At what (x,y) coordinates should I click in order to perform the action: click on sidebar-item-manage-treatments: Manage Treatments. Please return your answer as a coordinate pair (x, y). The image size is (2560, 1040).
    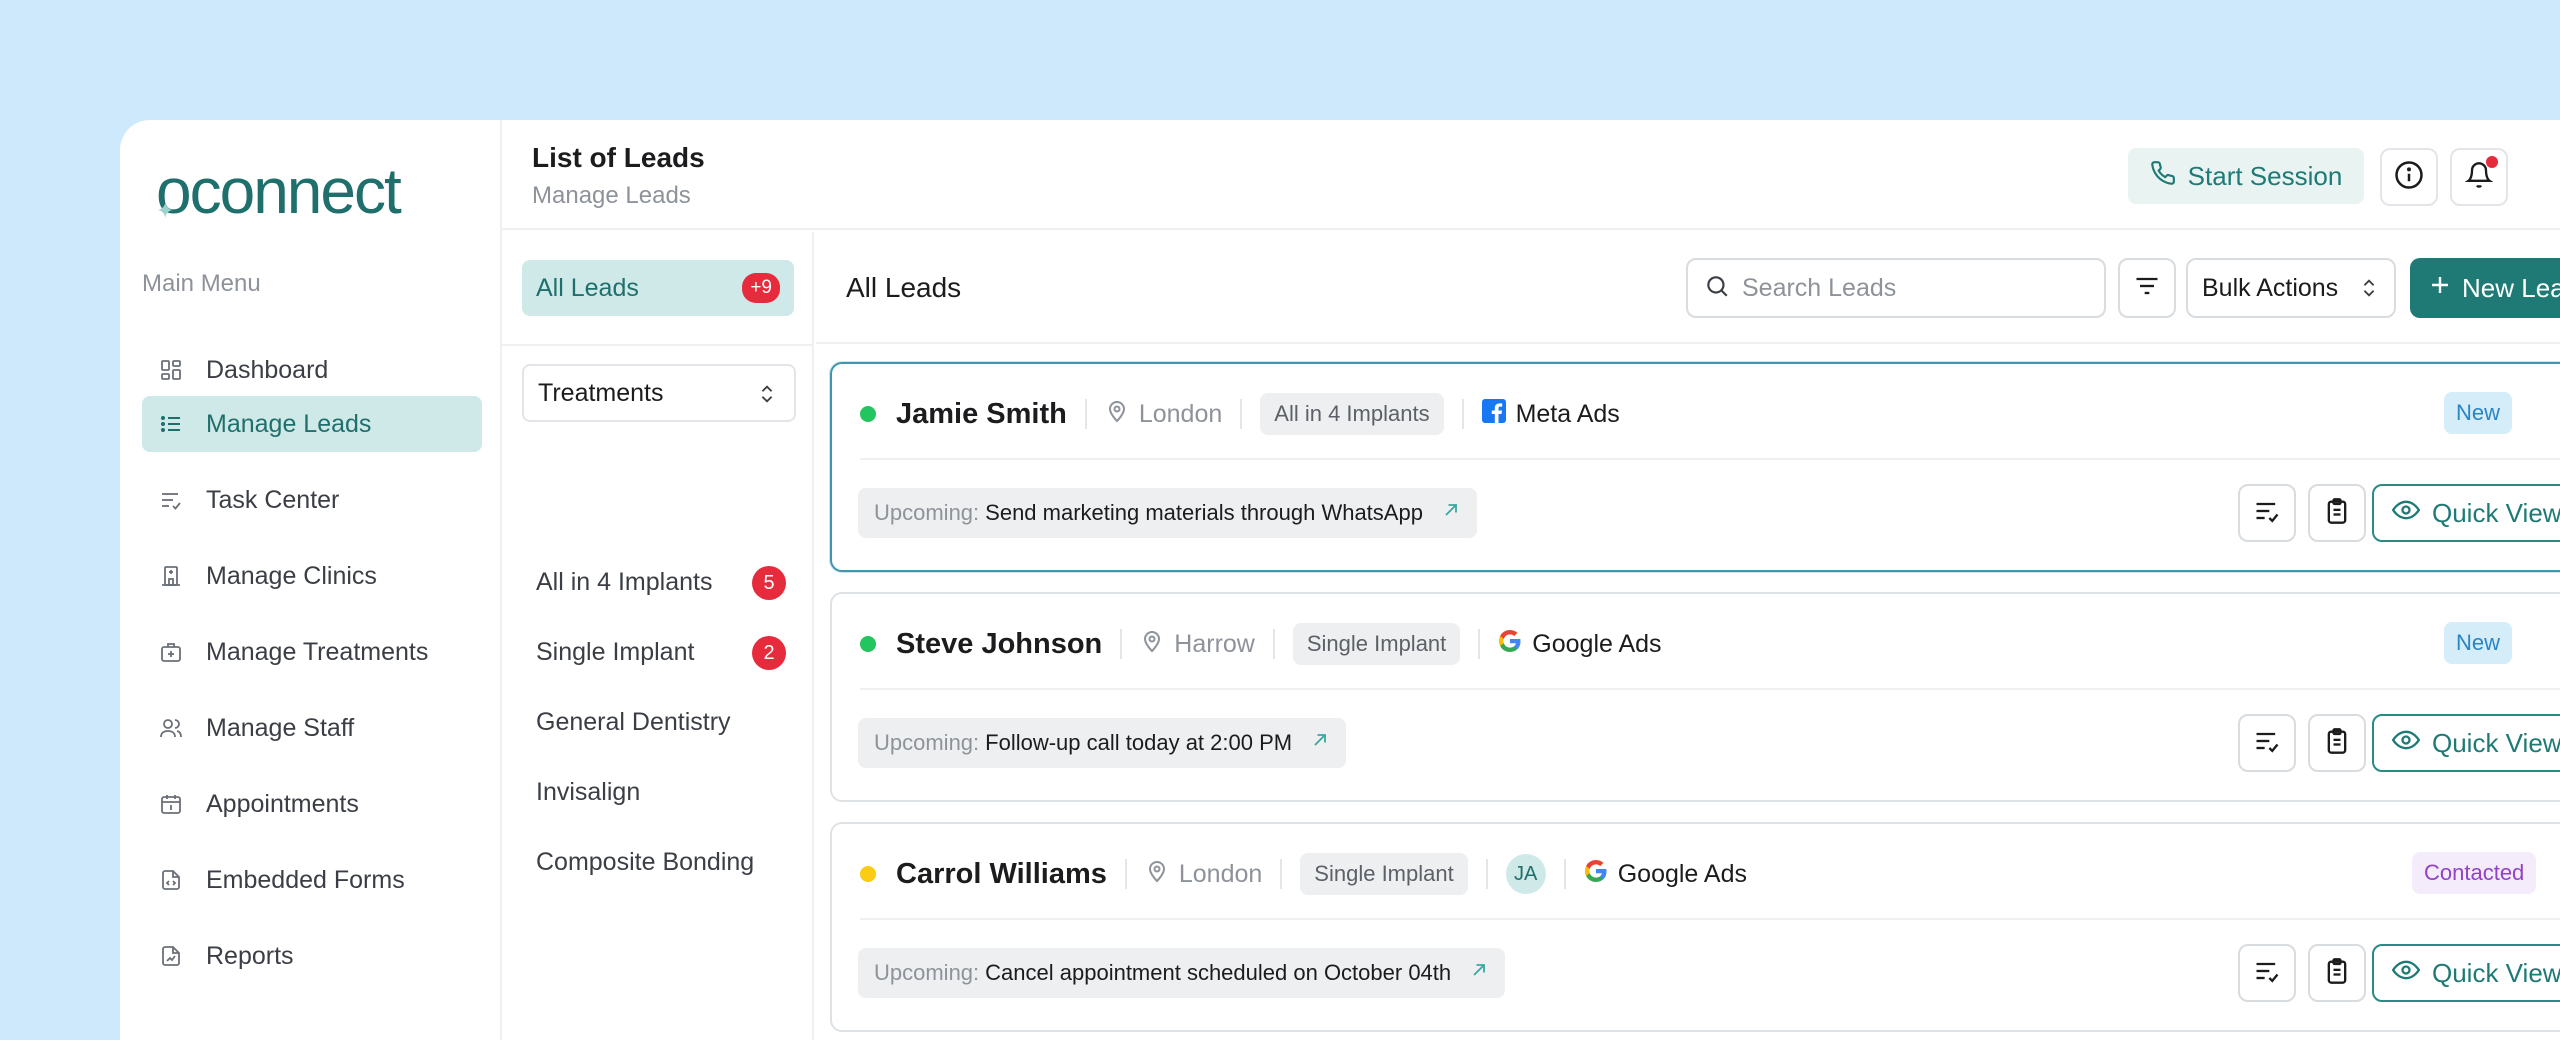
    Looking at the image, I should click on (312, 652).